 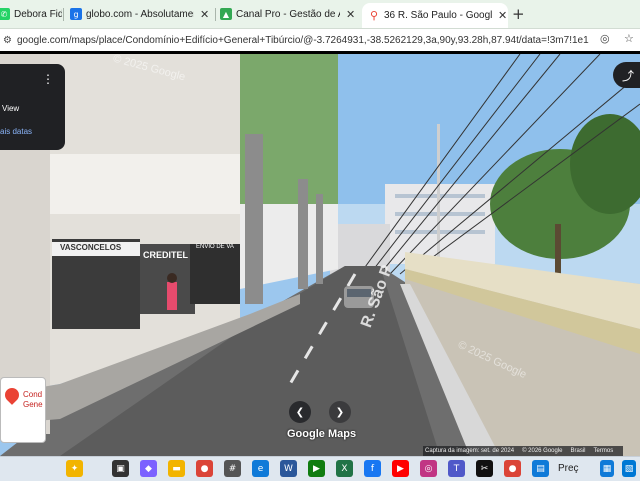 I want to click on panel-view-text: View, so click(x=11, y=108).